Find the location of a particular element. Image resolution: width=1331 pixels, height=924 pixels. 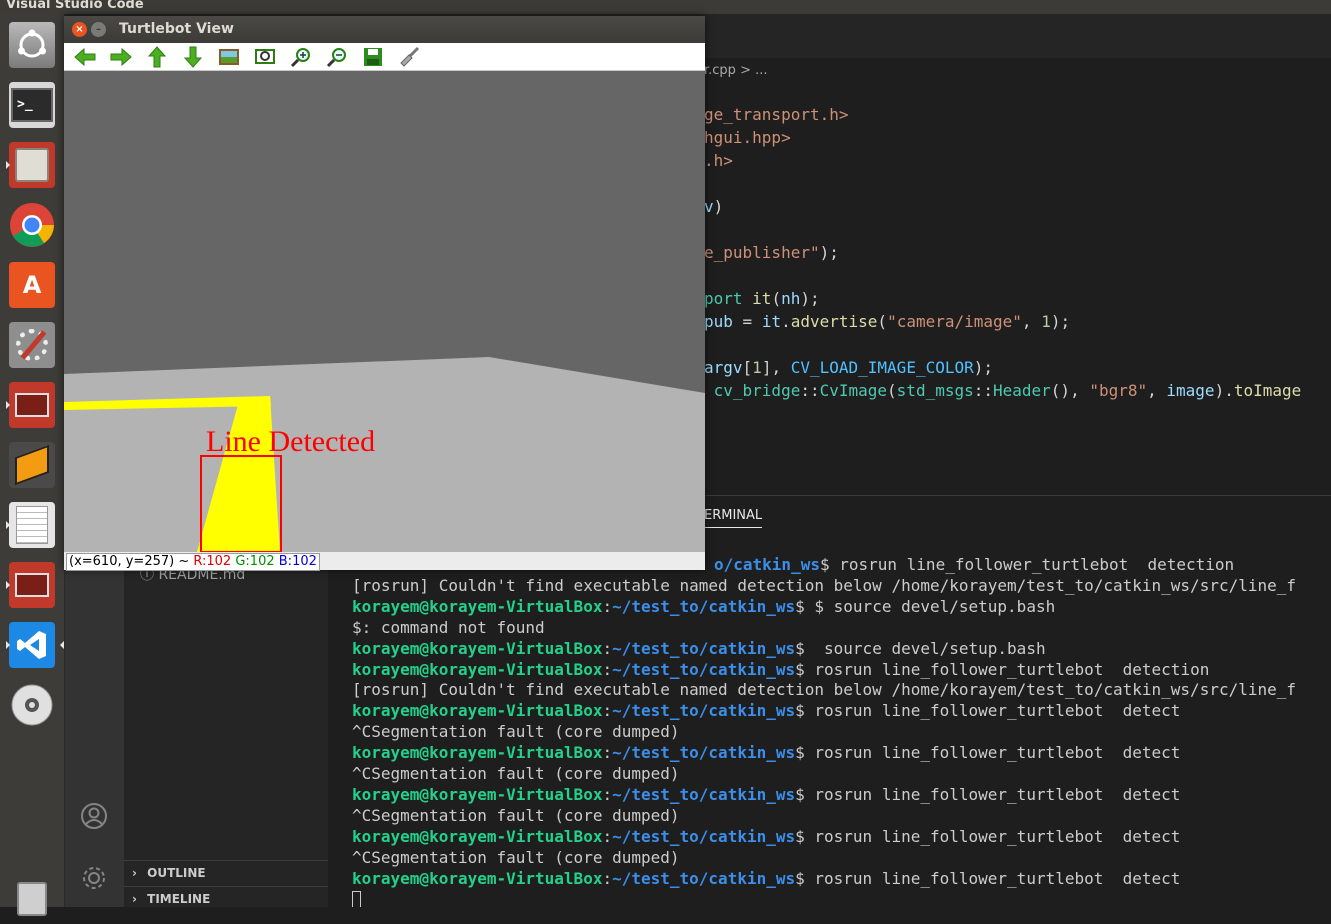

code-token: cv_bridge is located at coordinates (752, 390).